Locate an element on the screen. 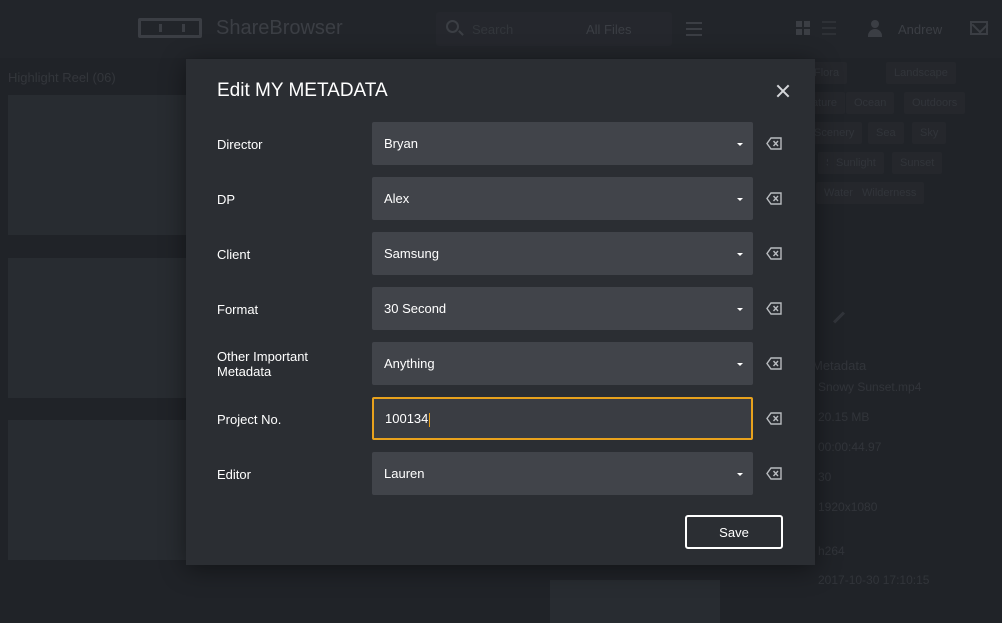 This screenshot has width=1002, height=623. field-label: Project No. is located at coordinates (249, 419).